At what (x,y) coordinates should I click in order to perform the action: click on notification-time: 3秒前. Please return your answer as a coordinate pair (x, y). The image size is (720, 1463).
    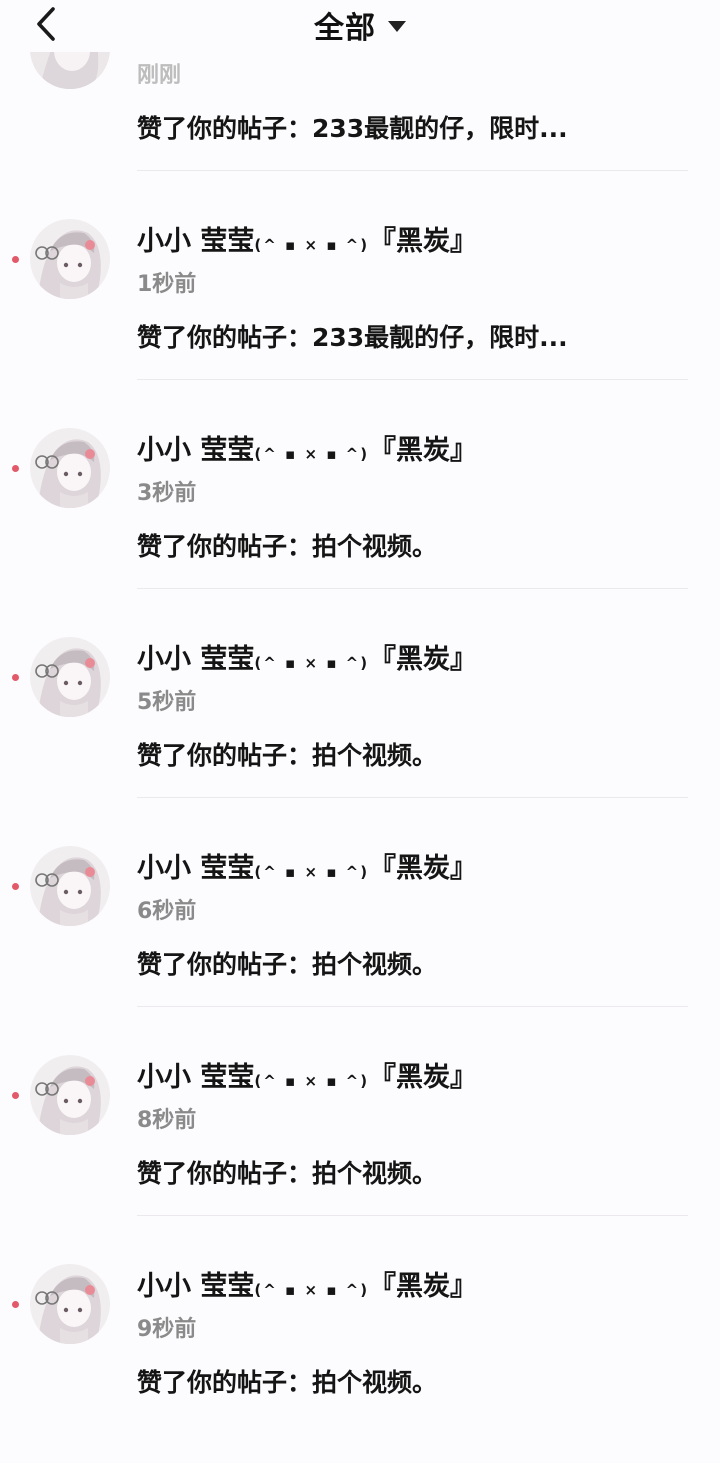
    Looking at the image, I should click on (167, 493).